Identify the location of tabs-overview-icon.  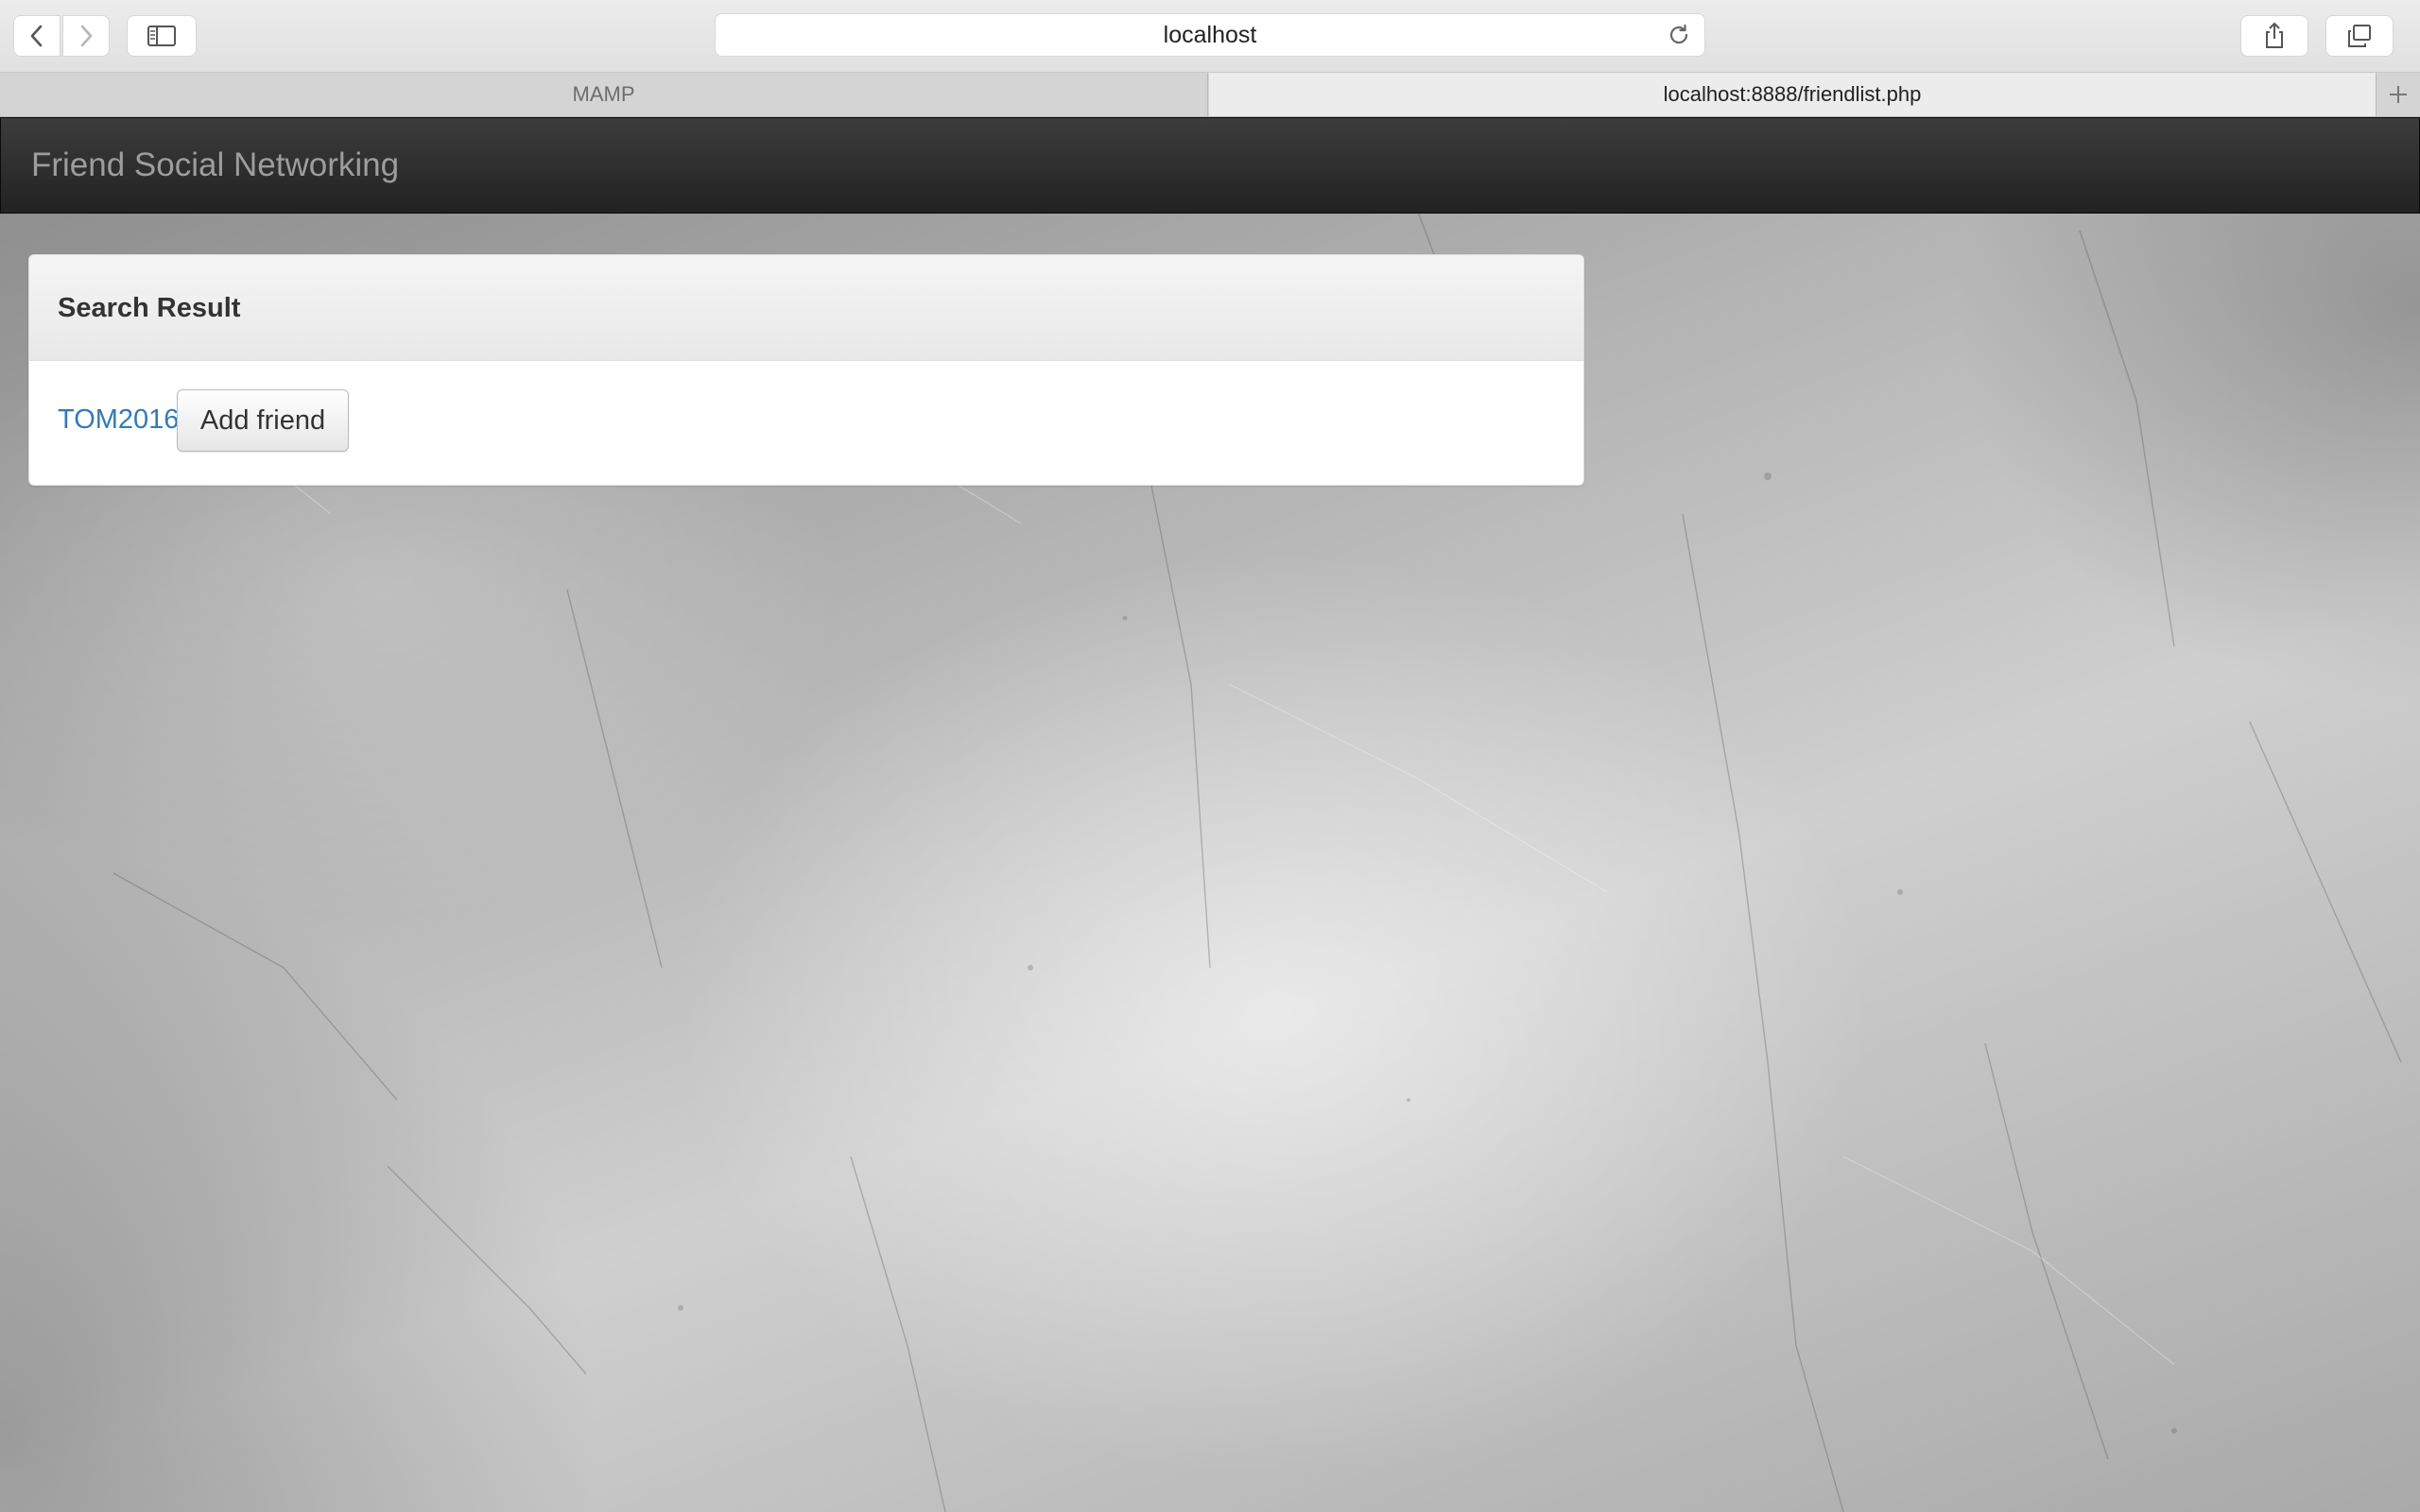
(2359, 36).